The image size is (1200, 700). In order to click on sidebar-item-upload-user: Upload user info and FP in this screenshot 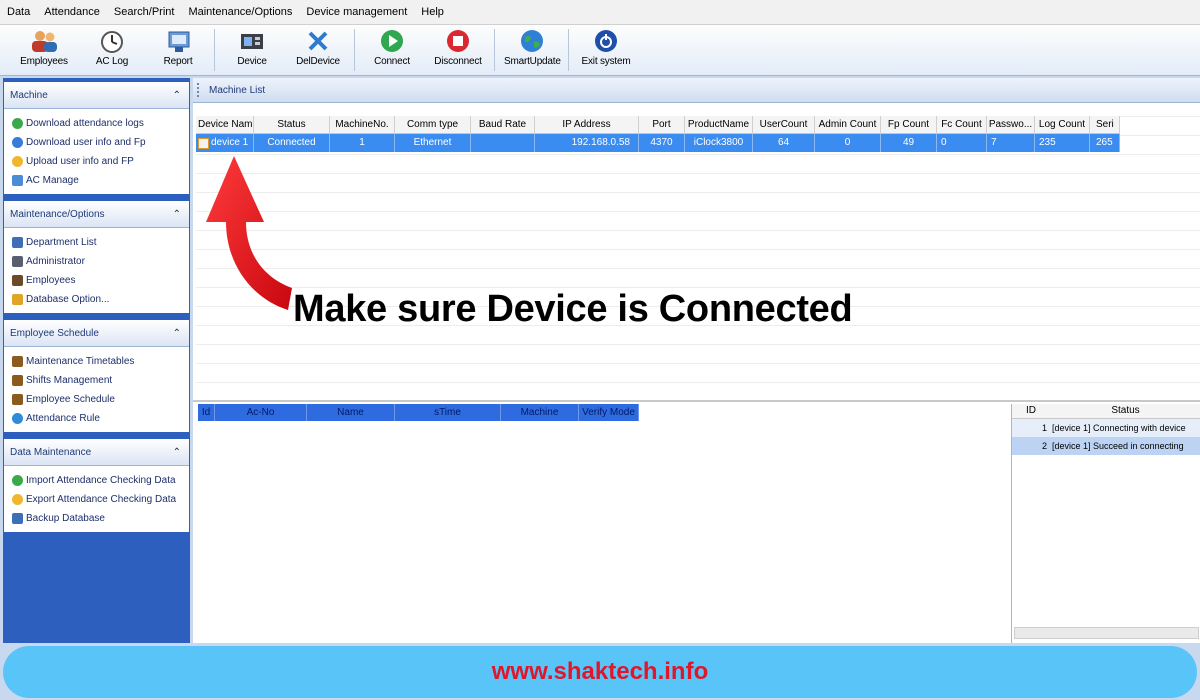, I will do `click(96, 161)`.